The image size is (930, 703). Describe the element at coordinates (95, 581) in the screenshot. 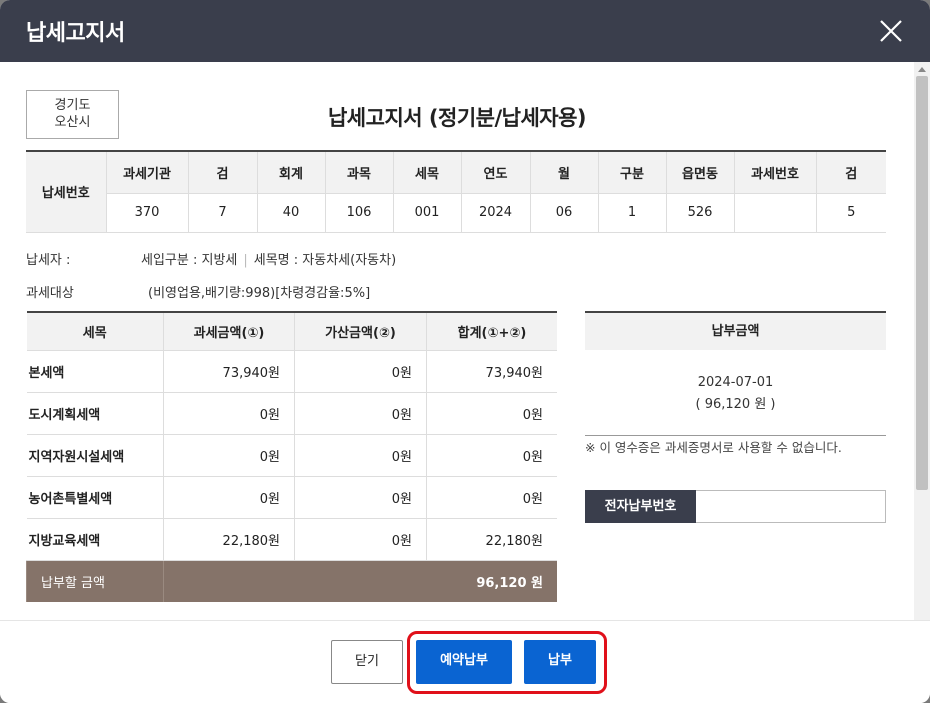

I see `total-label: 납부할 금액` at that location.